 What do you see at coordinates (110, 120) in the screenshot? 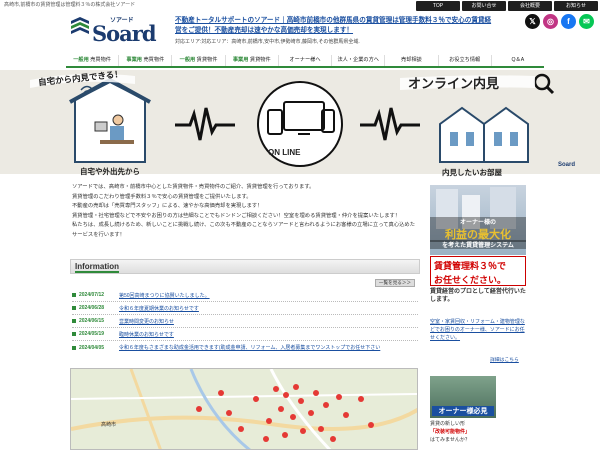
I see `house-person-icon` at bounding box center [110, 120].